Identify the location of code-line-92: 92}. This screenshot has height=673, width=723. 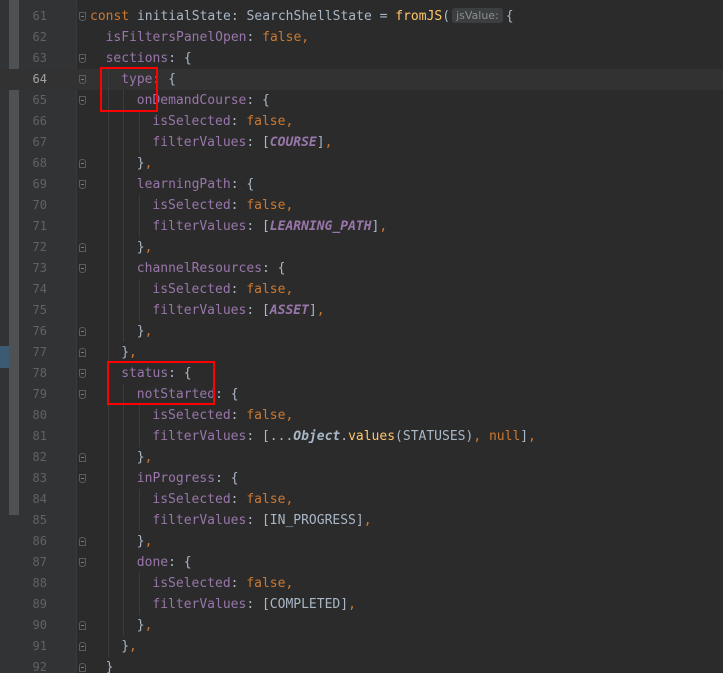
(361, 665).